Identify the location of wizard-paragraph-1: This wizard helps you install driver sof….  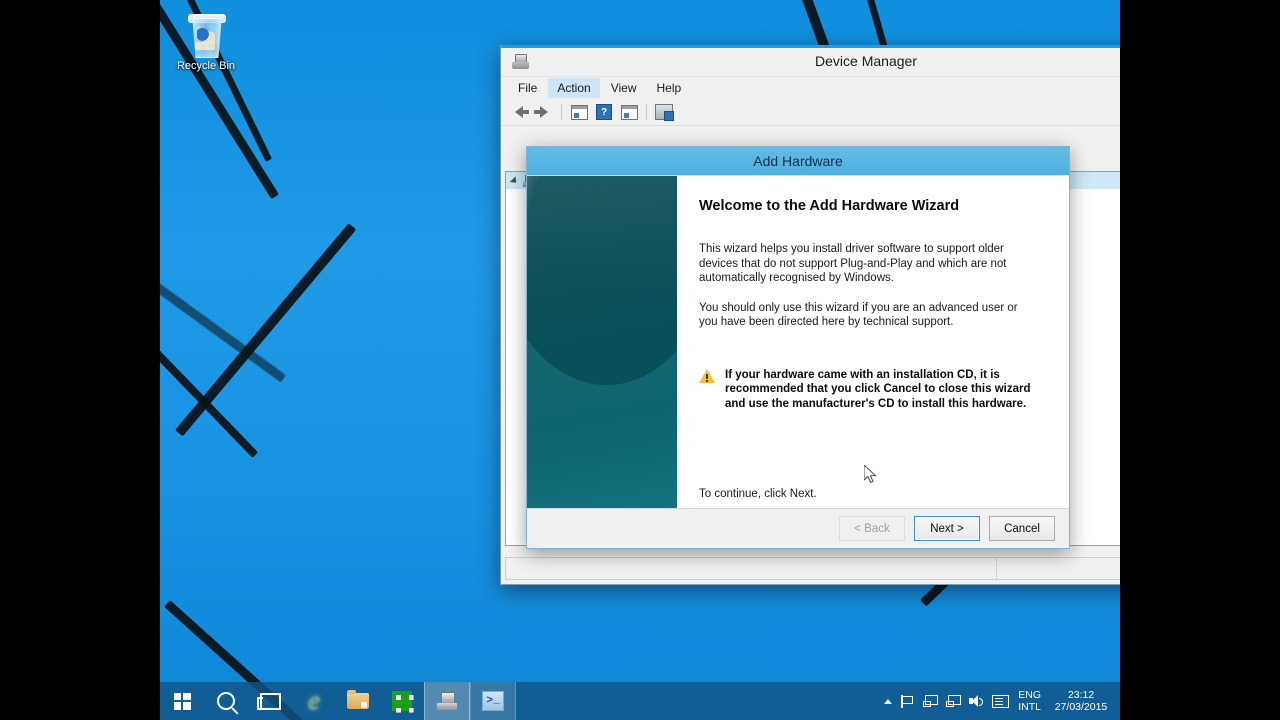
(853, 263).